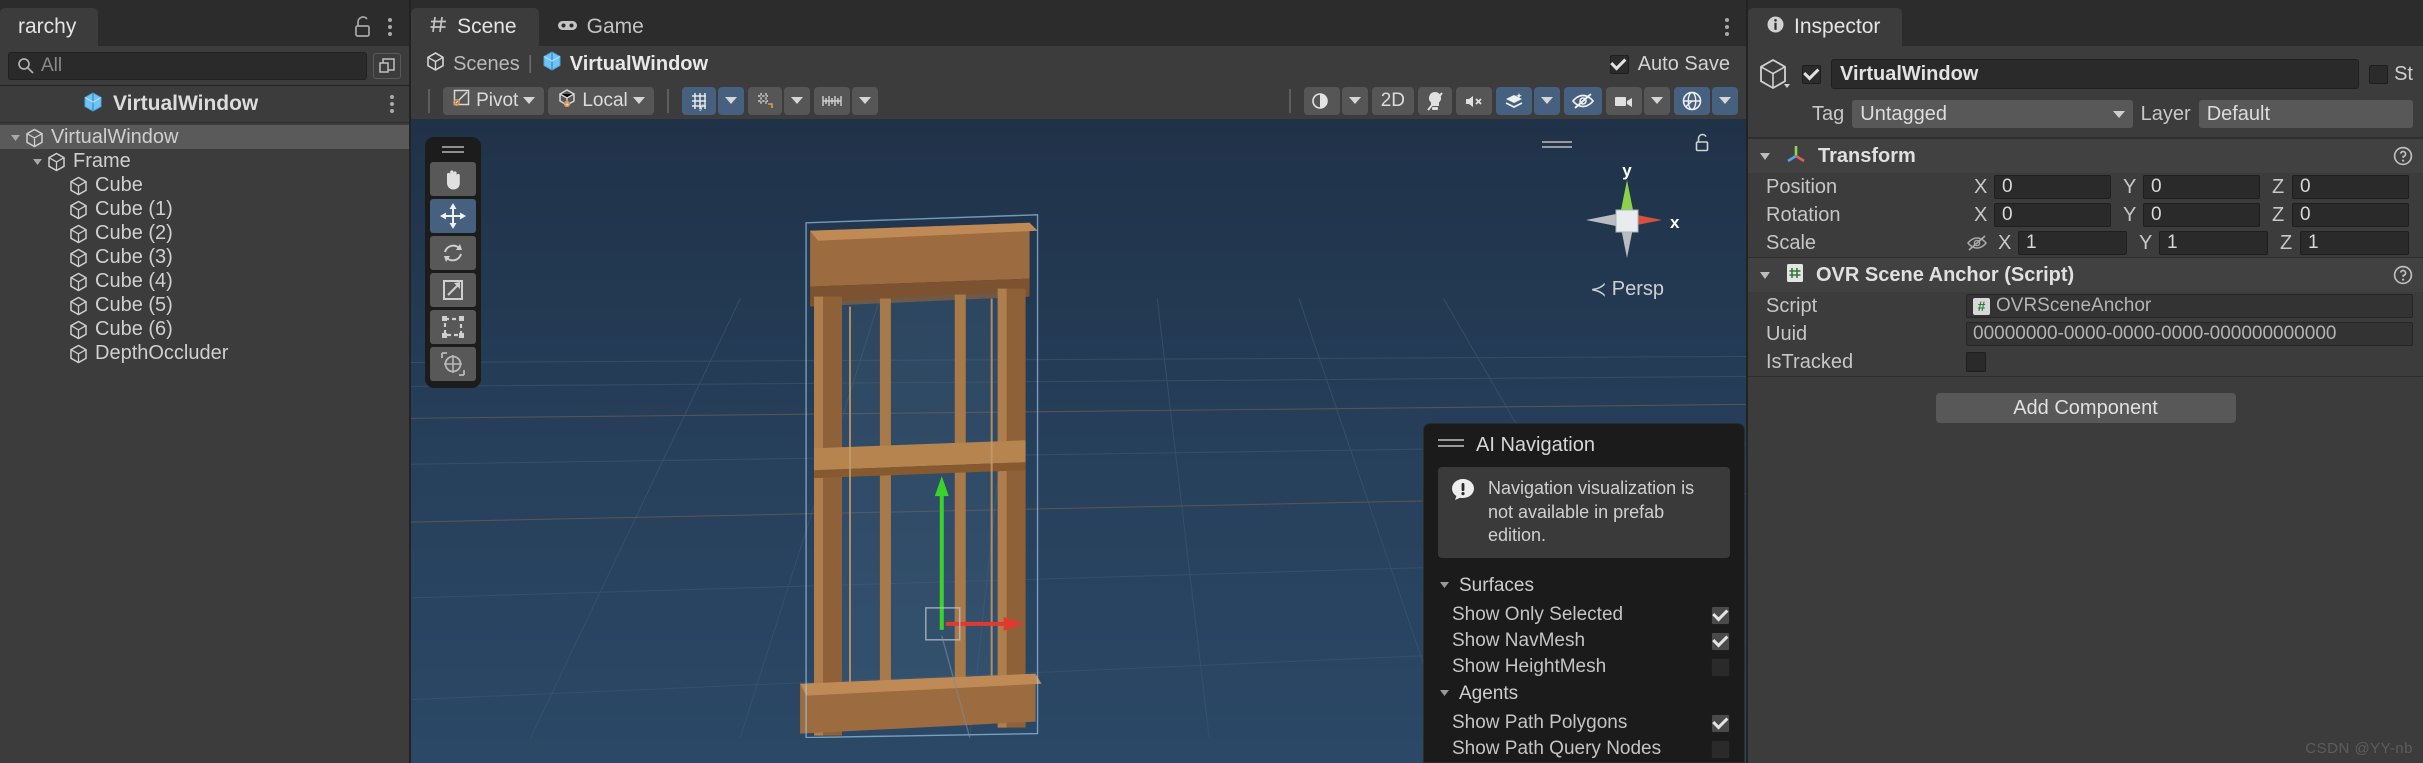 The width and height of the screenshot is (2423, 763). I want to click on hierarchy-item: Frame, so click(204, 161).